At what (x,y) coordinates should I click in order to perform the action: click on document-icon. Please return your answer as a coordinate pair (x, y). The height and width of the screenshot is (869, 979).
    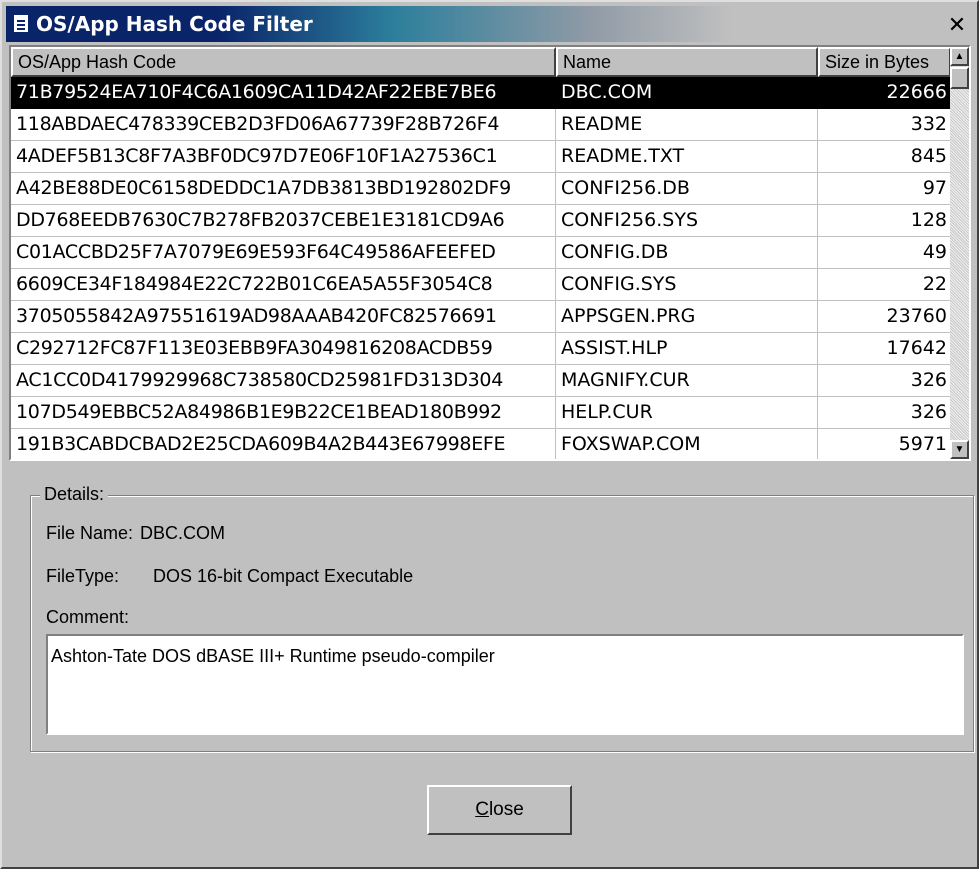
    Looking at the image, I should click on (21, 23).